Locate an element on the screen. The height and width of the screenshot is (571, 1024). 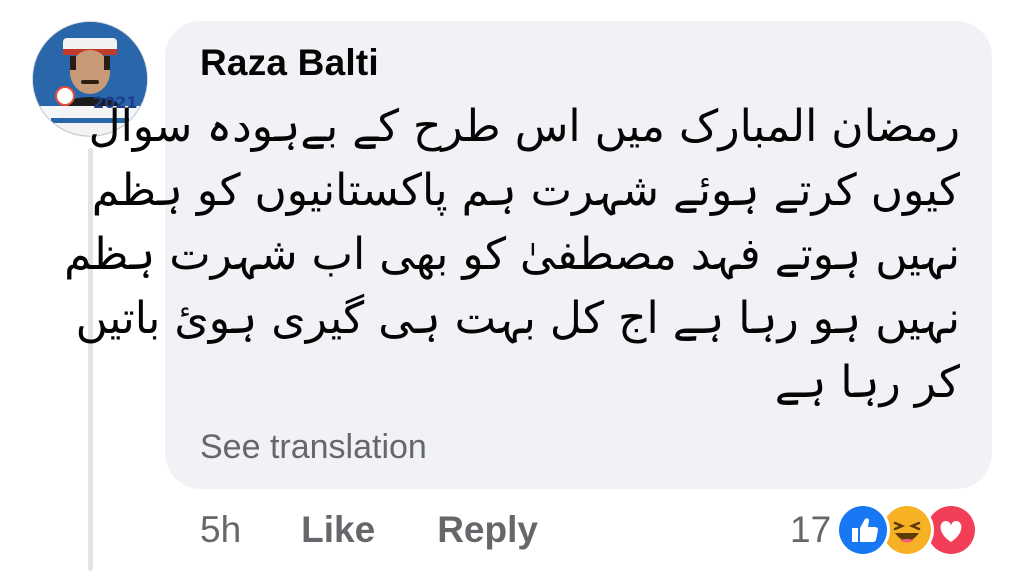
see-translation-link: See translation is located at coordinates (313, 447).